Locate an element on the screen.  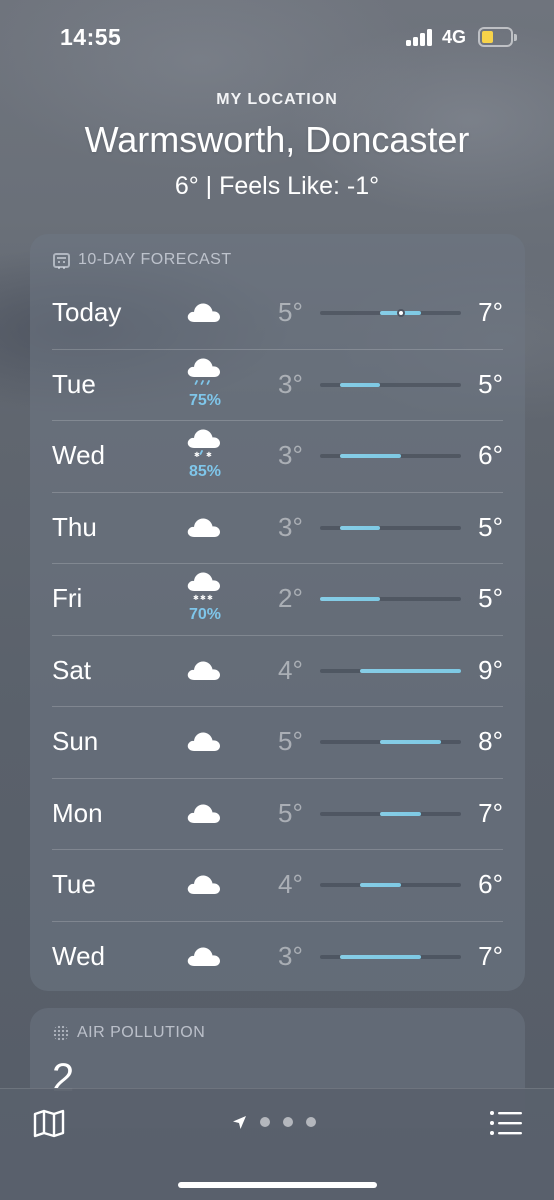
air-pollution-title: AIR POLLUTION is located at coordinates (141, 1032).